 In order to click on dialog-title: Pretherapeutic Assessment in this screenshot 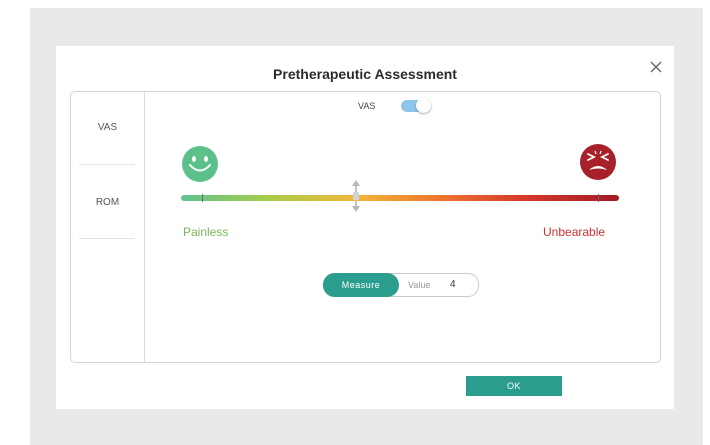, I will do `click(365, 74)`.